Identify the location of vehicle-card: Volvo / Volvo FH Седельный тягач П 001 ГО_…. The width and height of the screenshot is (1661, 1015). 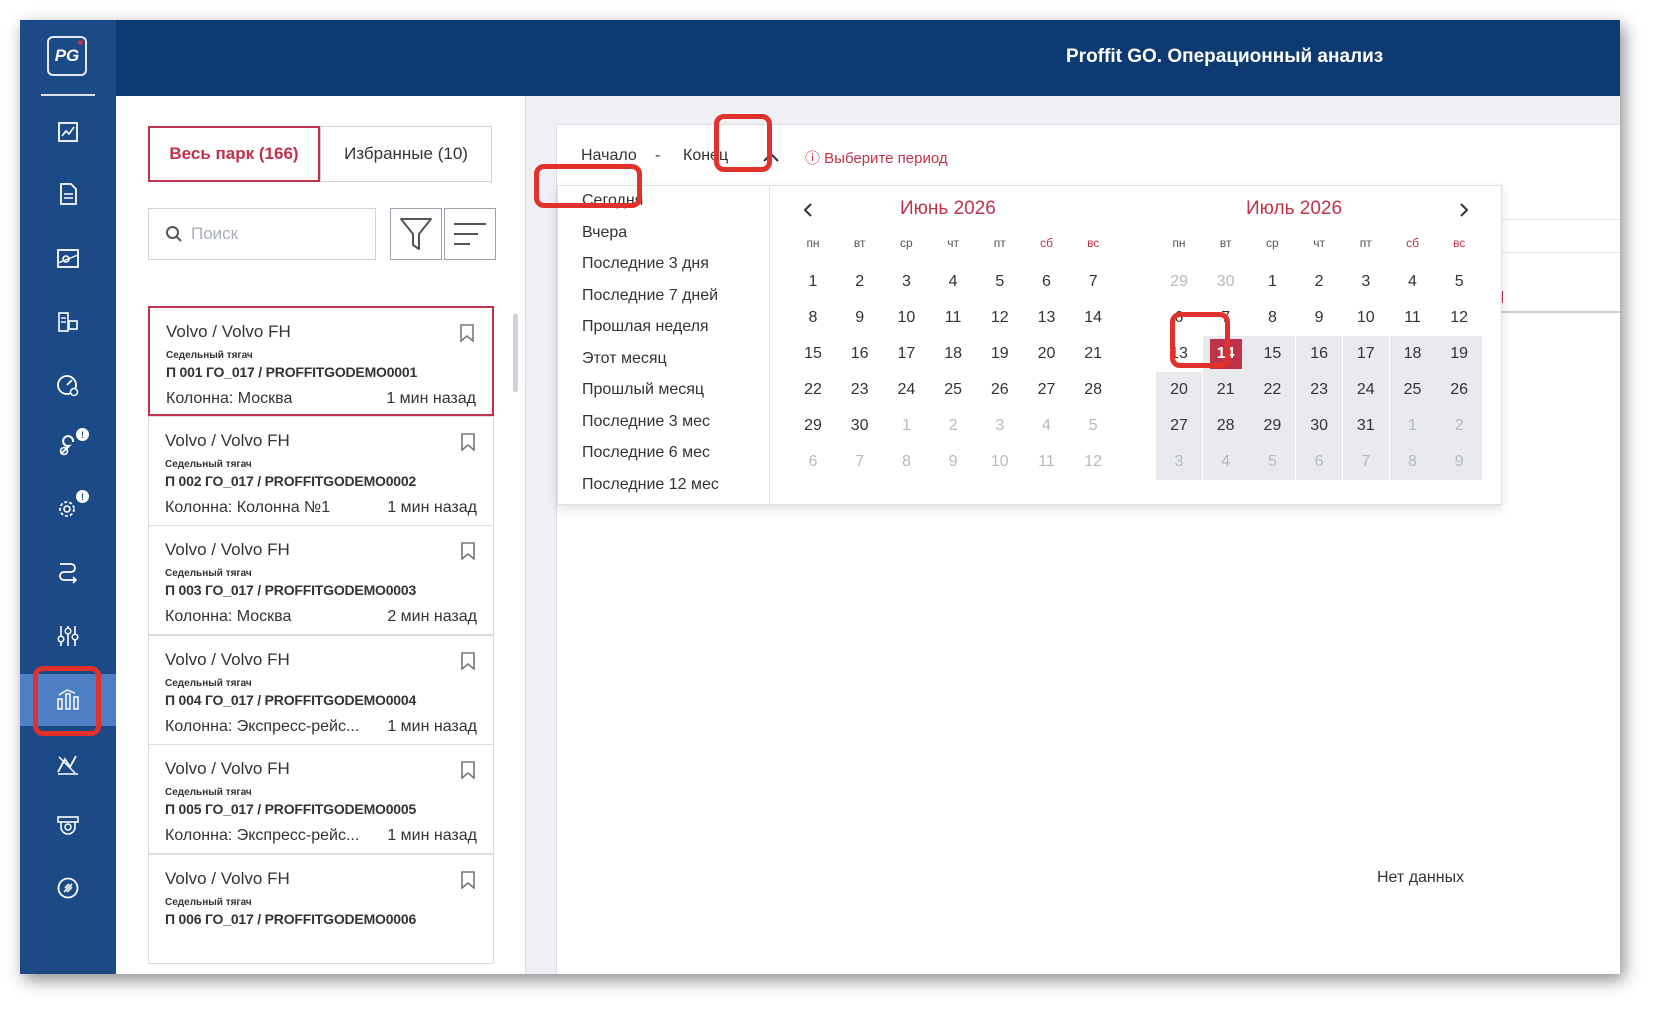
(321, 361).